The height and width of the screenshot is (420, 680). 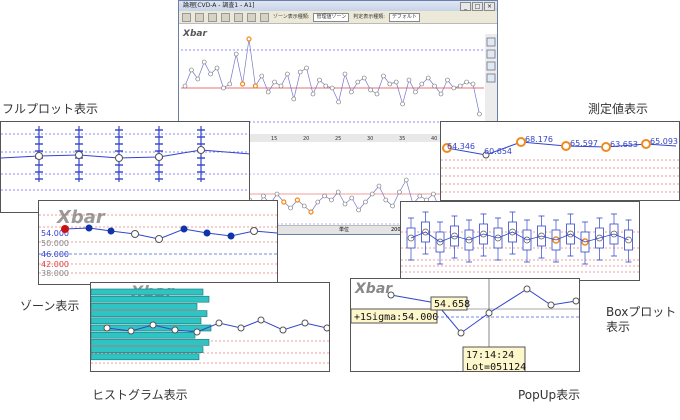 I want to click on pattern-type-select: デフォルト, so click(x=404, y=17).